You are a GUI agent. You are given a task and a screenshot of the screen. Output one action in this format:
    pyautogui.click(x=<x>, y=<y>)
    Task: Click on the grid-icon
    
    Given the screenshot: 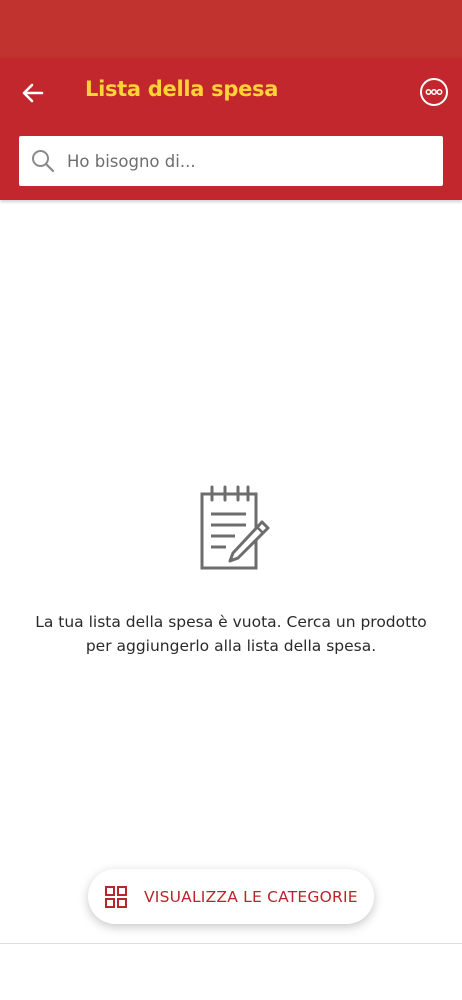 What is the action you would take?
    pyautogui.click(x=116, y=896)
    